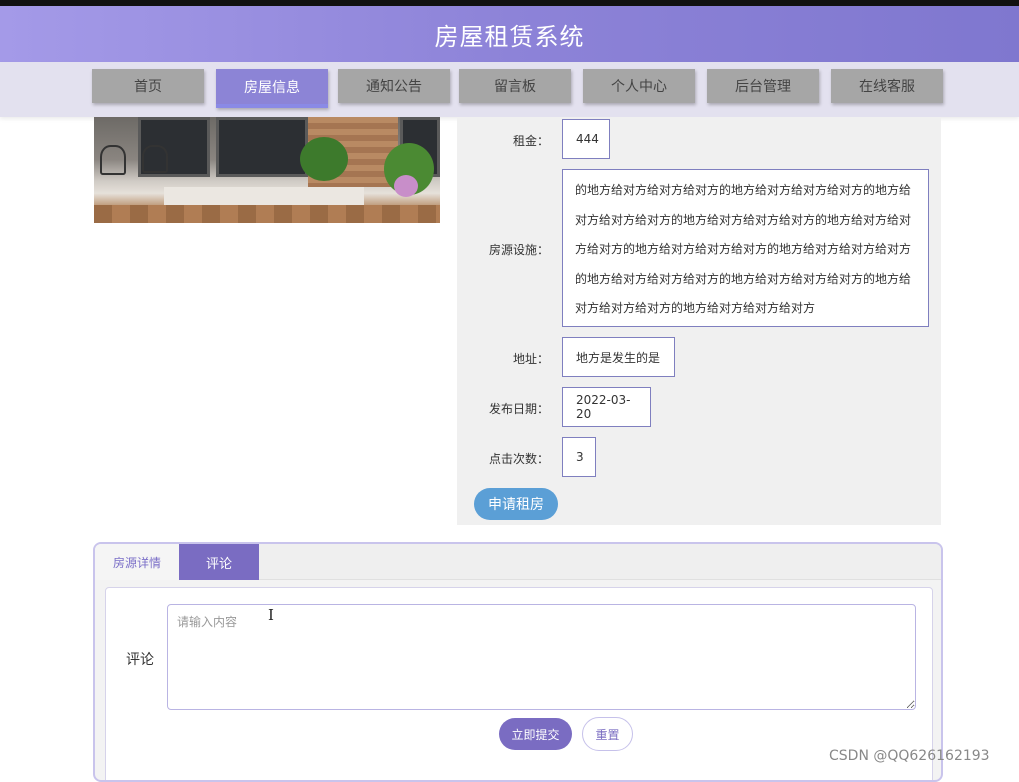 The width and height of the screenshot is (1019, 782). I want to click on nav-notices: 通知公告, so click(394, 86).